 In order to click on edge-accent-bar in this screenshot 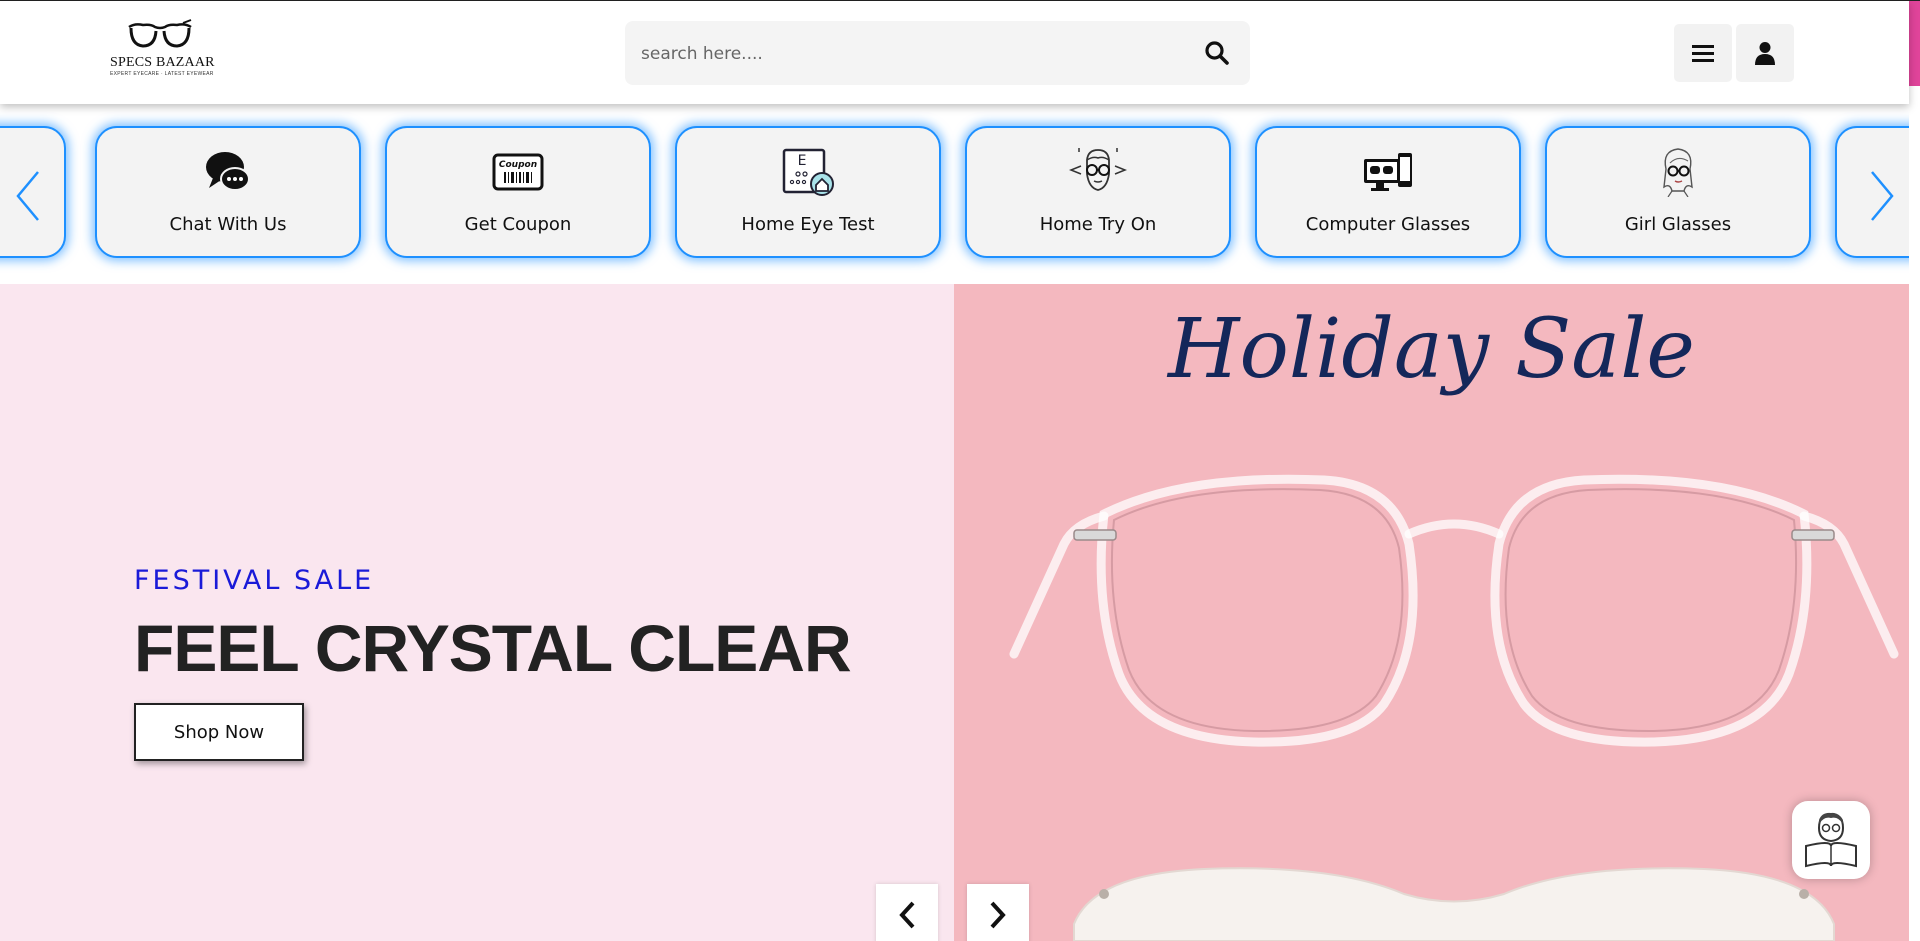, I will do `click(1914, 43)`.